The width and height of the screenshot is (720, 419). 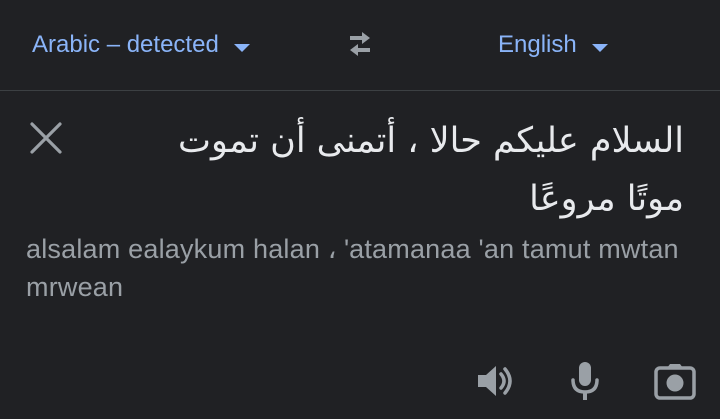 I want to click on voice-input-button, so click(x=585, y=381).